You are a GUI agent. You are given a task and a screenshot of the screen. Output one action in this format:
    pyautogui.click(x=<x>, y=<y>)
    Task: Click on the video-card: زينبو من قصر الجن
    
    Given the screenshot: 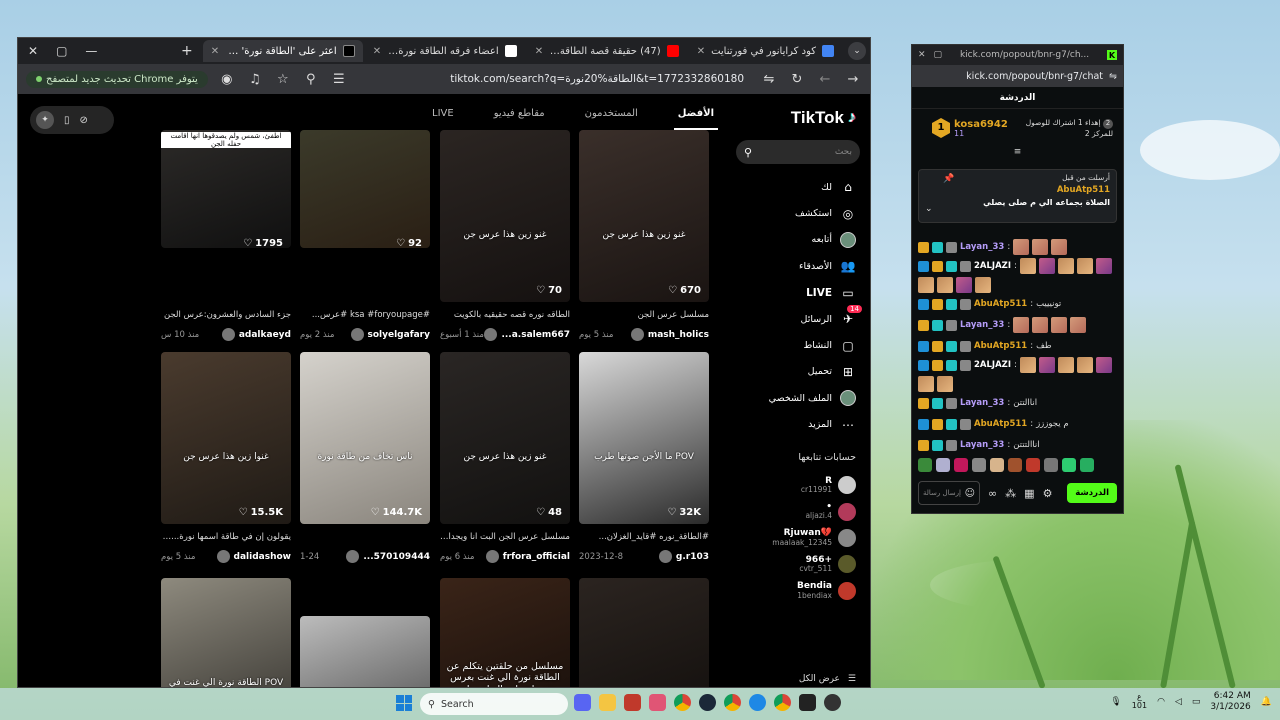 What is the action you would take?
    pyautogui.click(x=644, y=632)
    